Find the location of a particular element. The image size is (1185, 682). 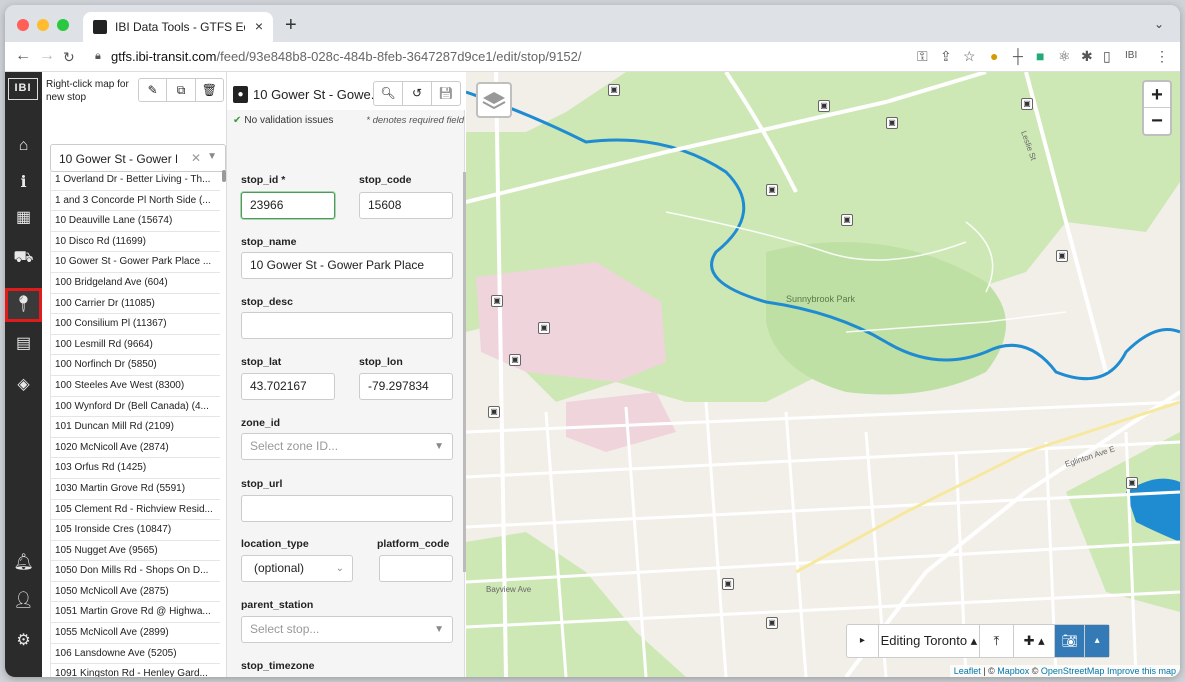

zoom-in-button: + is located at coordinates (1157, 95).